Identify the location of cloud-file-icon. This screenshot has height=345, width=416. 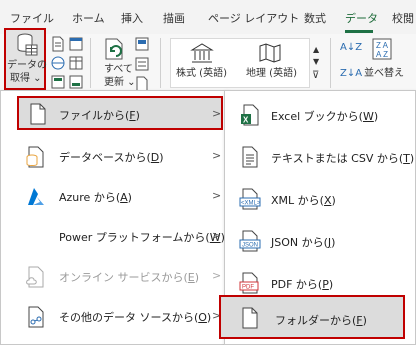
(35, 277).